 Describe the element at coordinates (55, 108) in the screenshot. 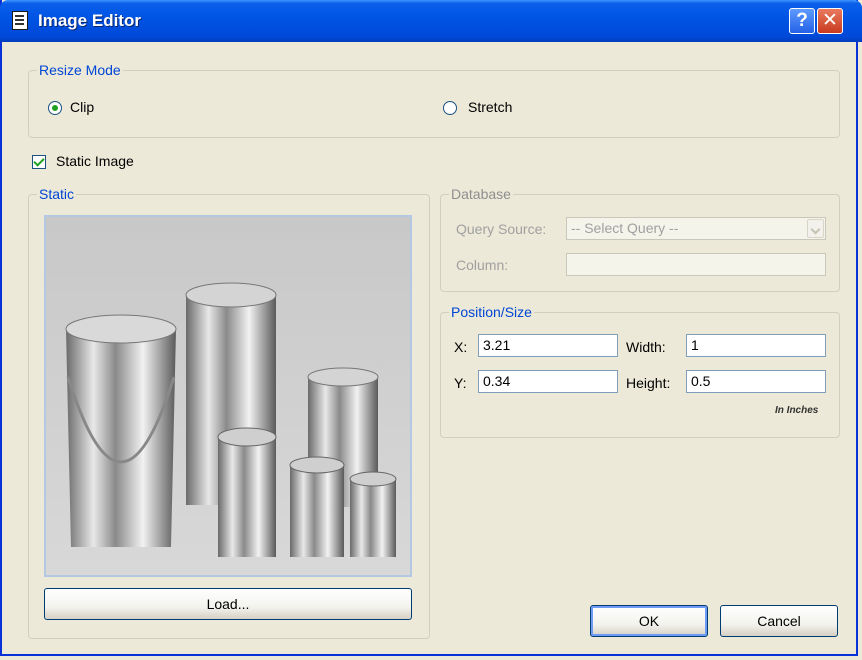

I see `clip-radio` at that location.